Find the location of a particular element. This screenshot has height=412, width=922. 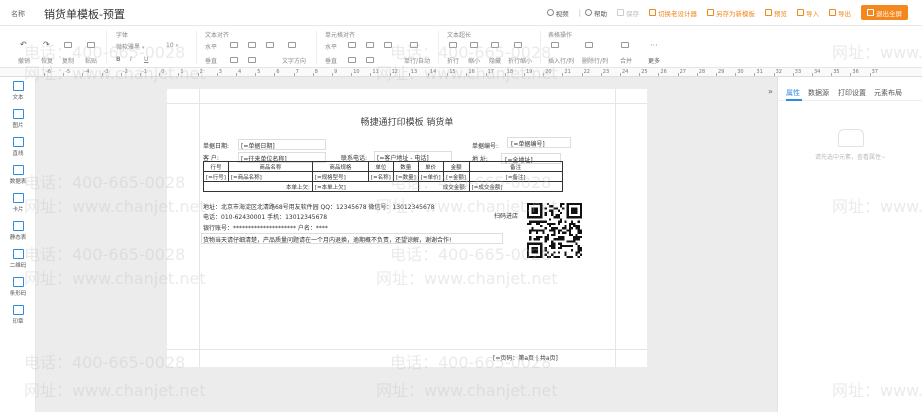

sidebar-item-static-table: 静态表 is located at coordinates (18, 232).